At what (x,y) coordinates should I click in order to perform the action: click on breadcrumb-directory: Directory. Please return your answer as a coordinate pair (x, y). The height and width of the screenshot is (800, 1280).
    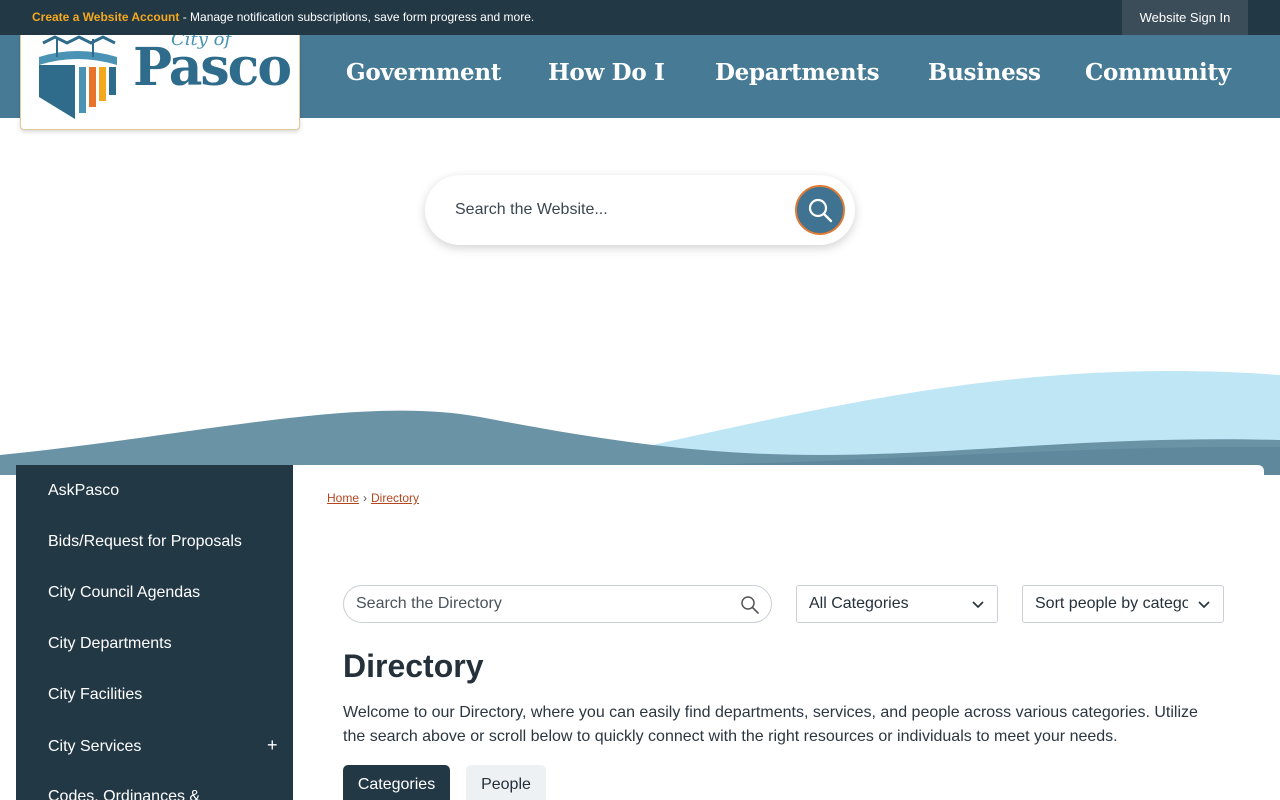
    Looking at the image, I should click on (395, 498).